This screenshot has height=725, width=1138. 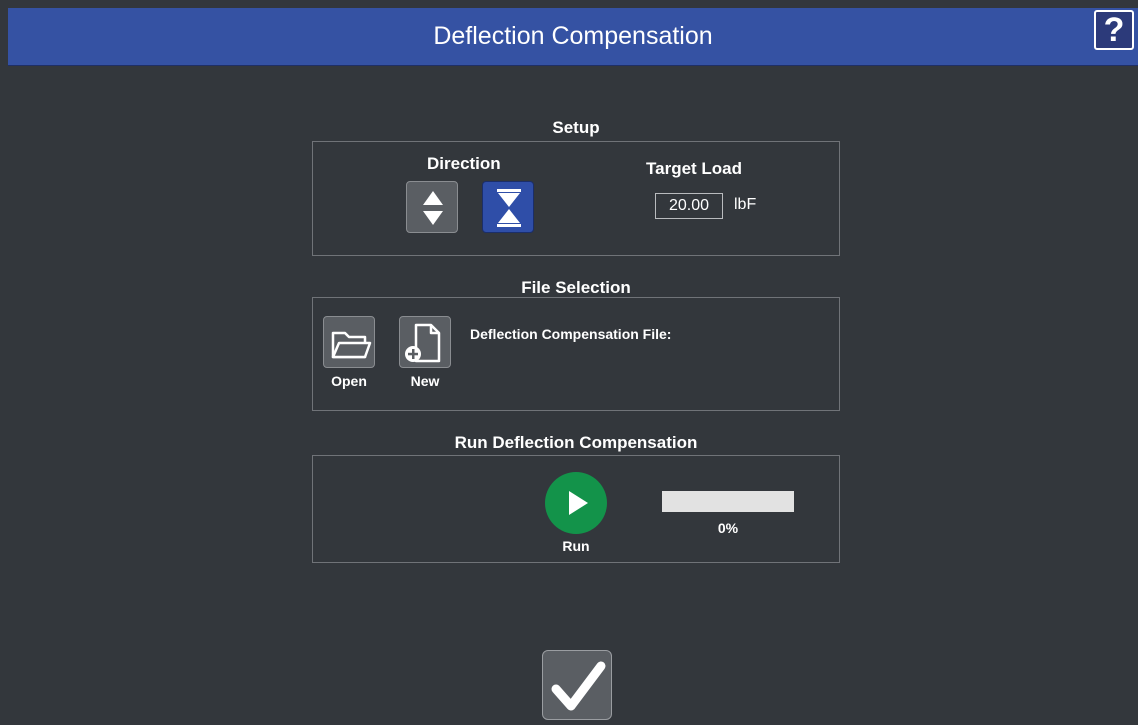 I want to click on title-bar: Deflection Compensation ?, so click(x=573, y=37).